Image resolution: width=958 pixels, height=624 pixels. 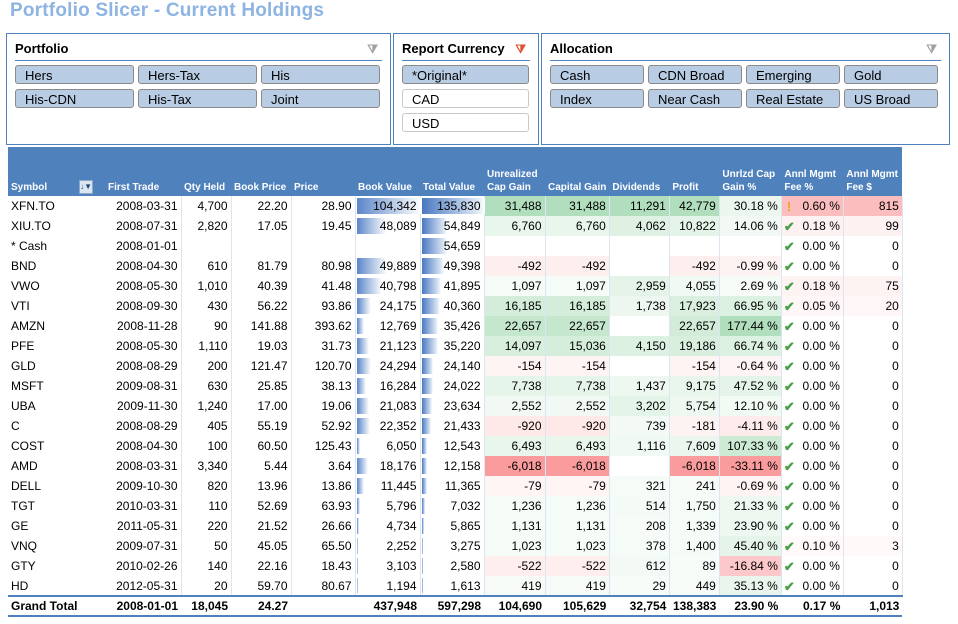 What do you see at coordinates (873, 386) in the screenshot?
I see `cell-fee-amt: 0` at bounding box center [873, 386].